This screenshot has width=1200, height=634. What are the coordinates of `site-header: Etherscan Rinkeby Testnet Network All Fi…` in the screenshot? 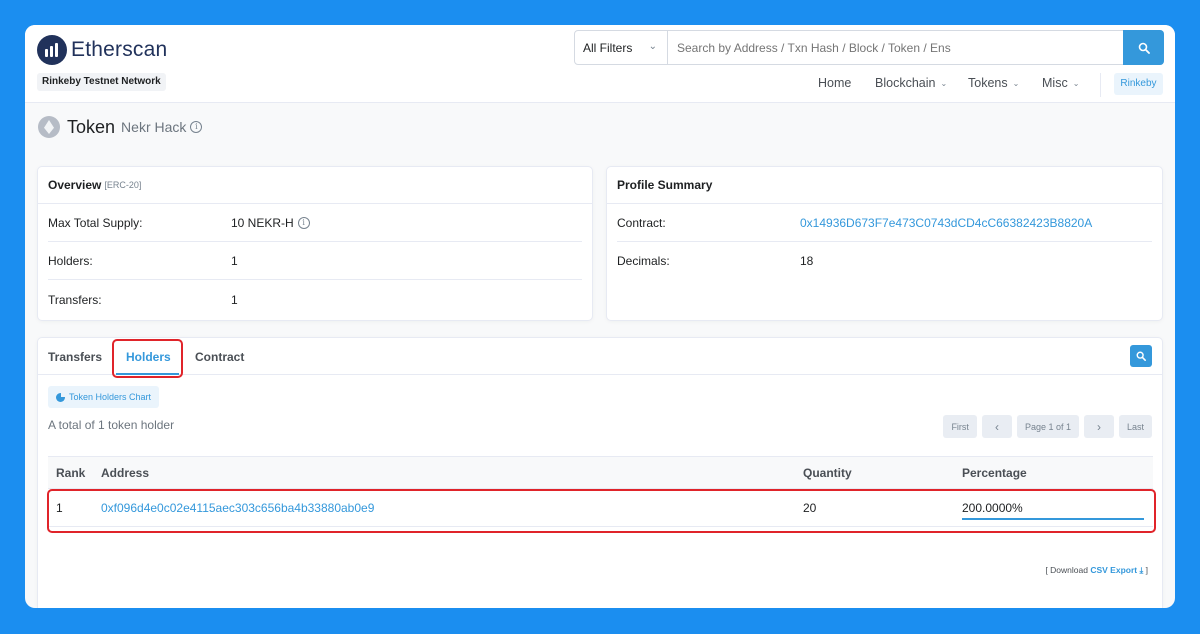 It's located at (600, 64).